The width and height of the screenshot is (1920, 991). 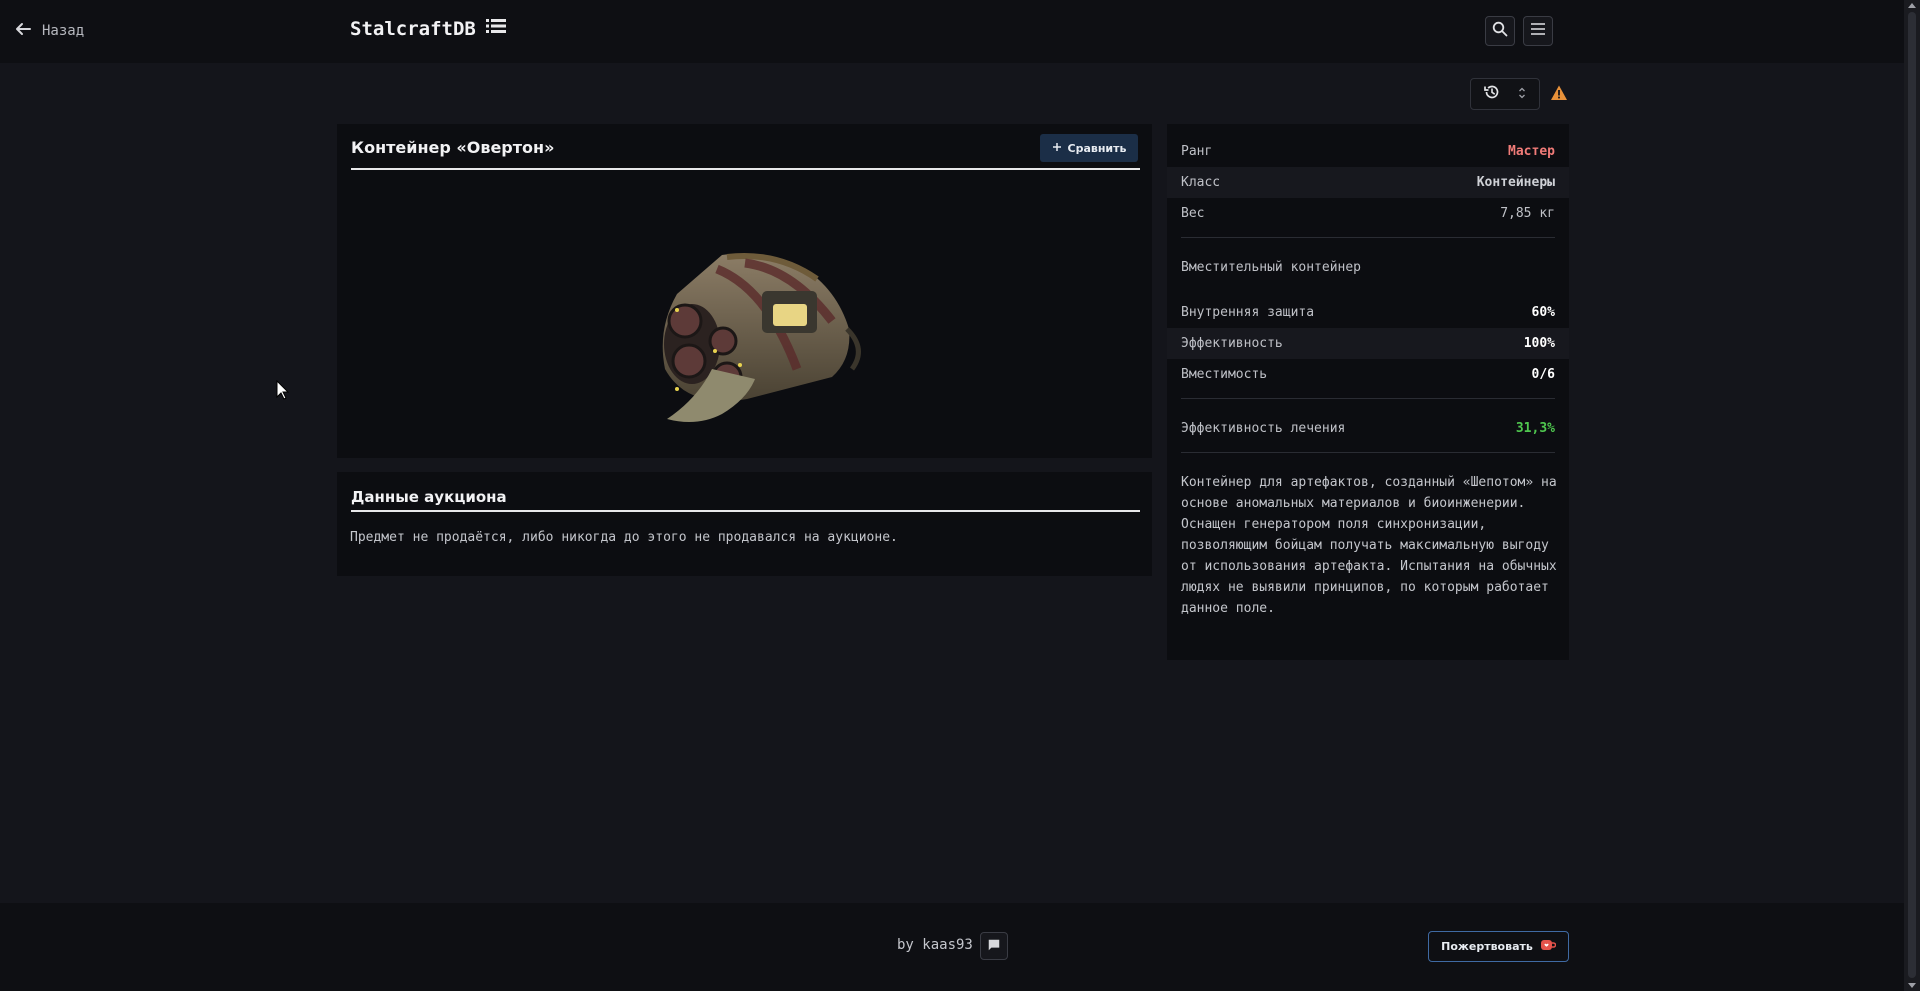 I want to click on compare-label: Сравнить, so click(x=1097, y=148).